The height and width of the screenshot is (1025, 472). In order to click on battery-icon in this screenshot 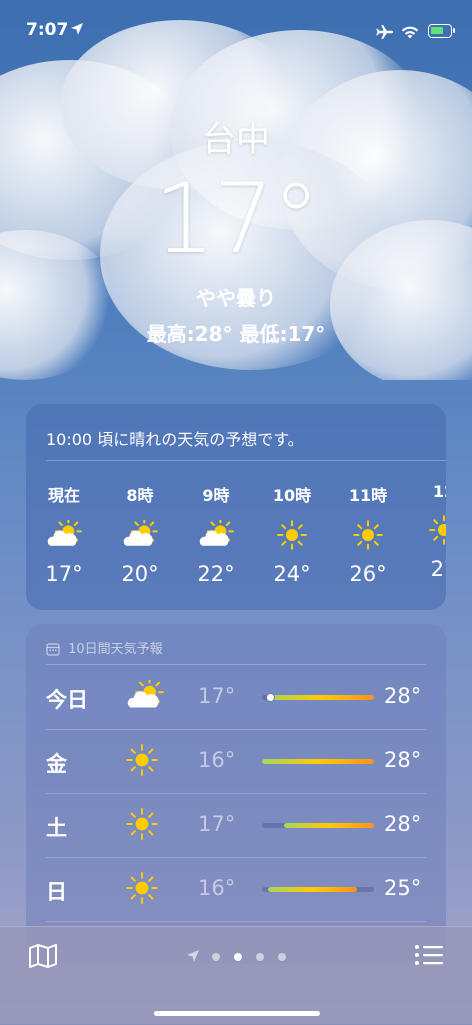, I will do `click(441, 31)`.